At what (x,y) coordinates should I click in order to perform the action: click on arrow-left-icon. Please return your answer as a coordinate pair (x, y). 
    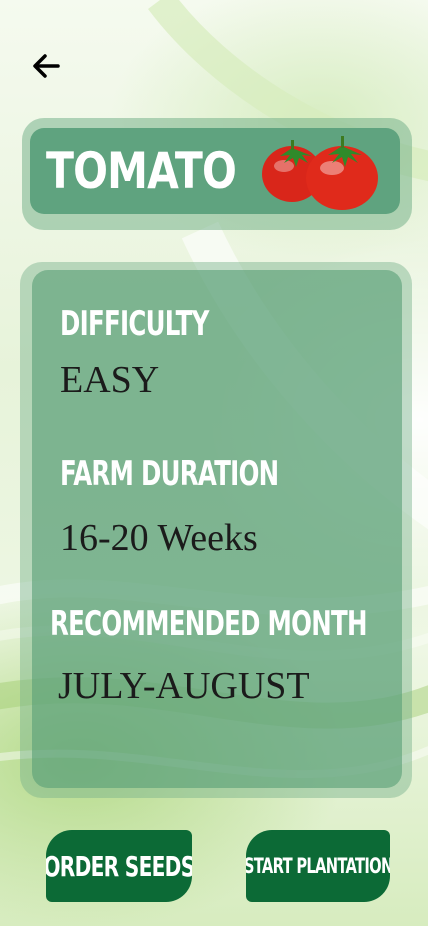
    Looking at the image, I should click on (46, 66).